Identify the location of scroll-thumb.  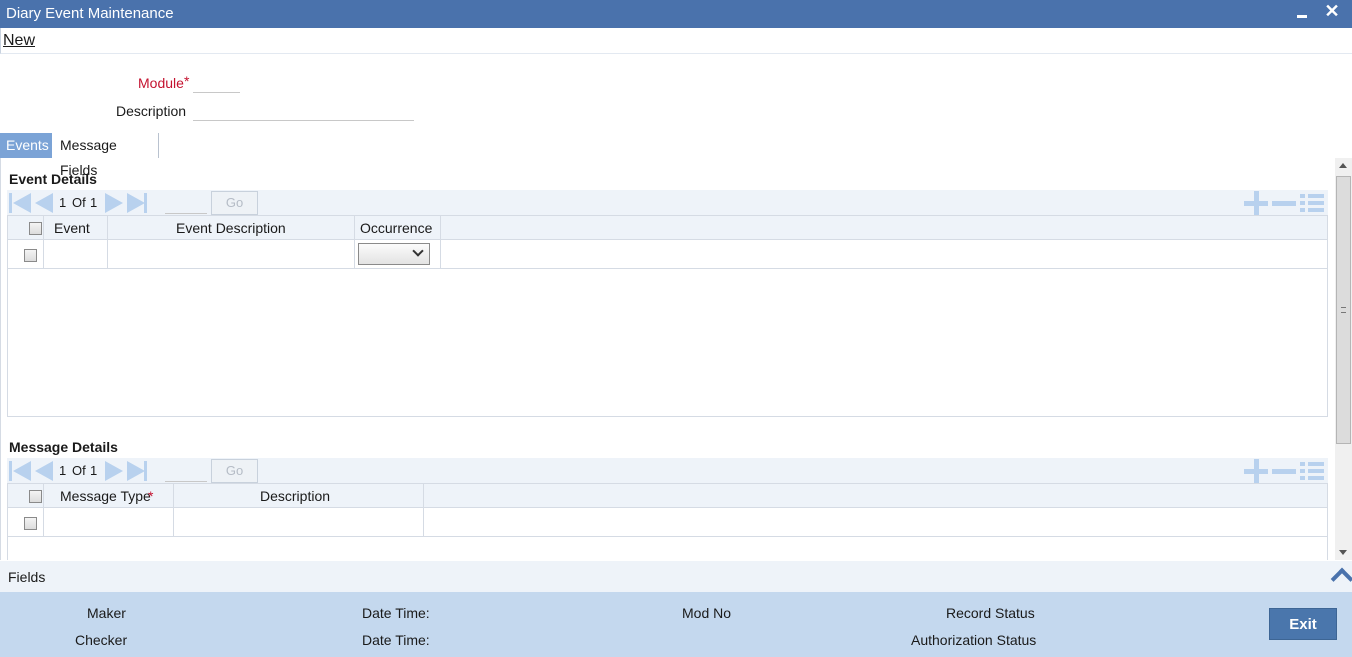
(1343, 310).